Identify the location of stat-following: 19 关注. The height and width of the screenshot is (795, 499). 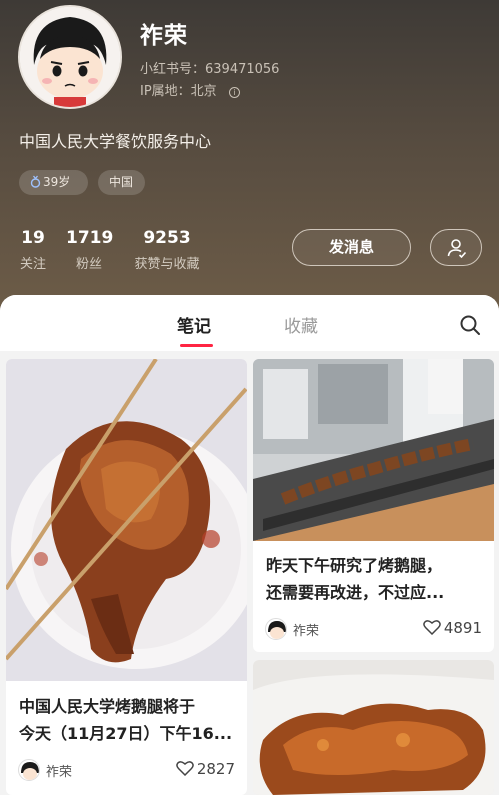
(33, 250).